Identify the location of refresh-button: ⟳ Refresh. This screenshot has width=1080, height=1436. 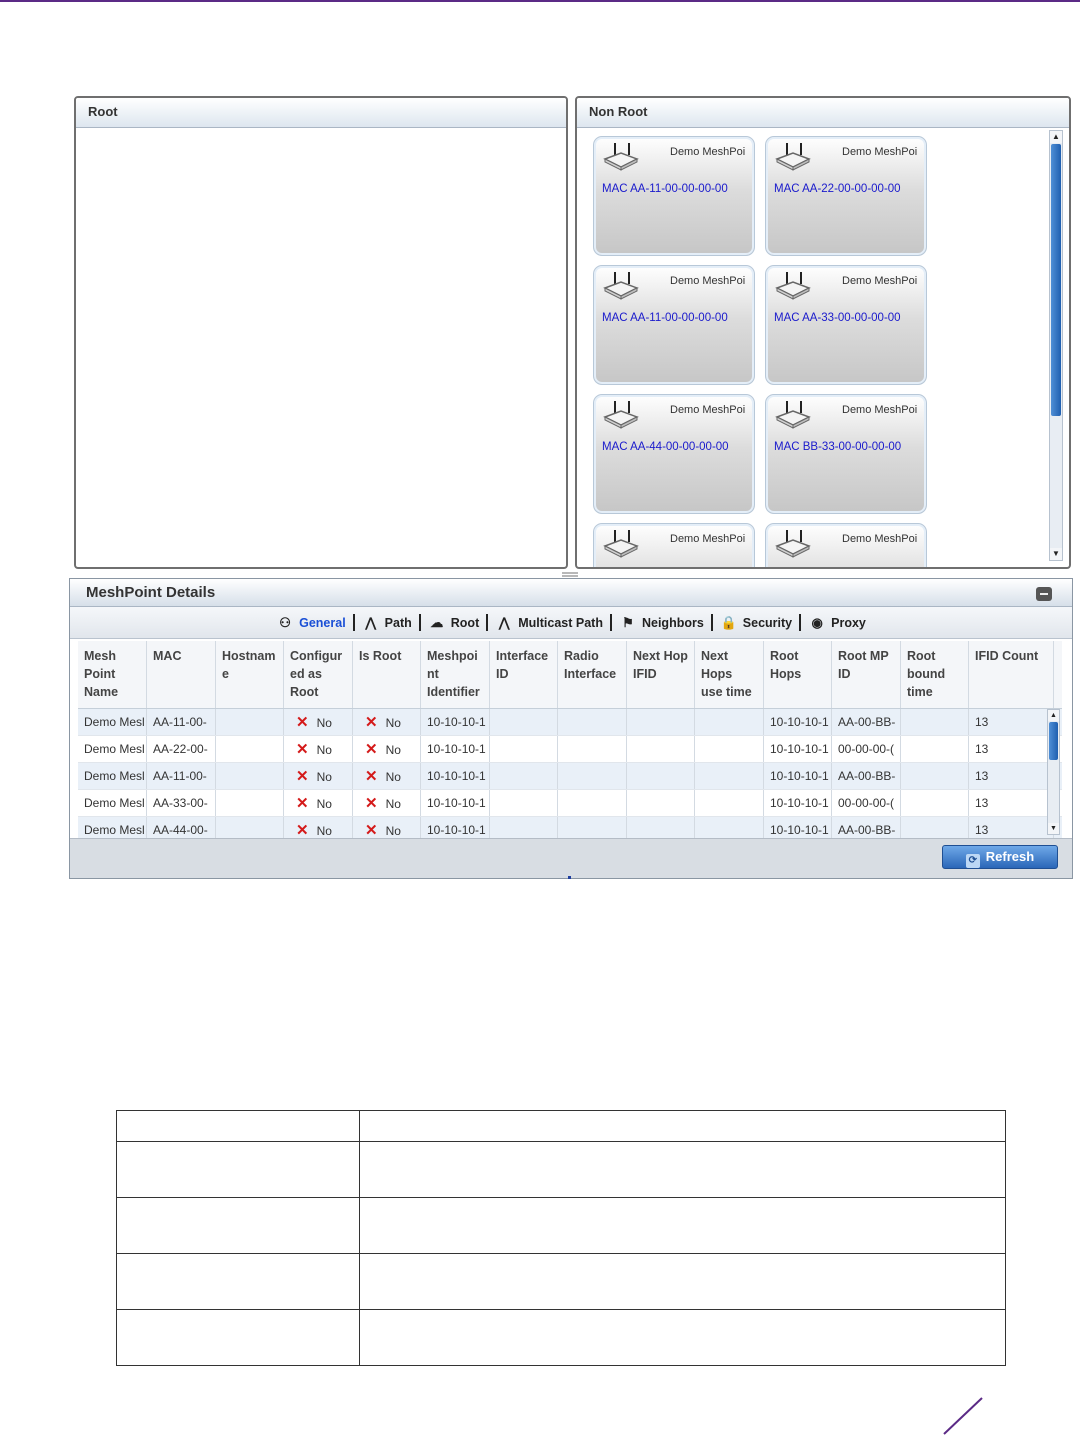
(1000, 857).